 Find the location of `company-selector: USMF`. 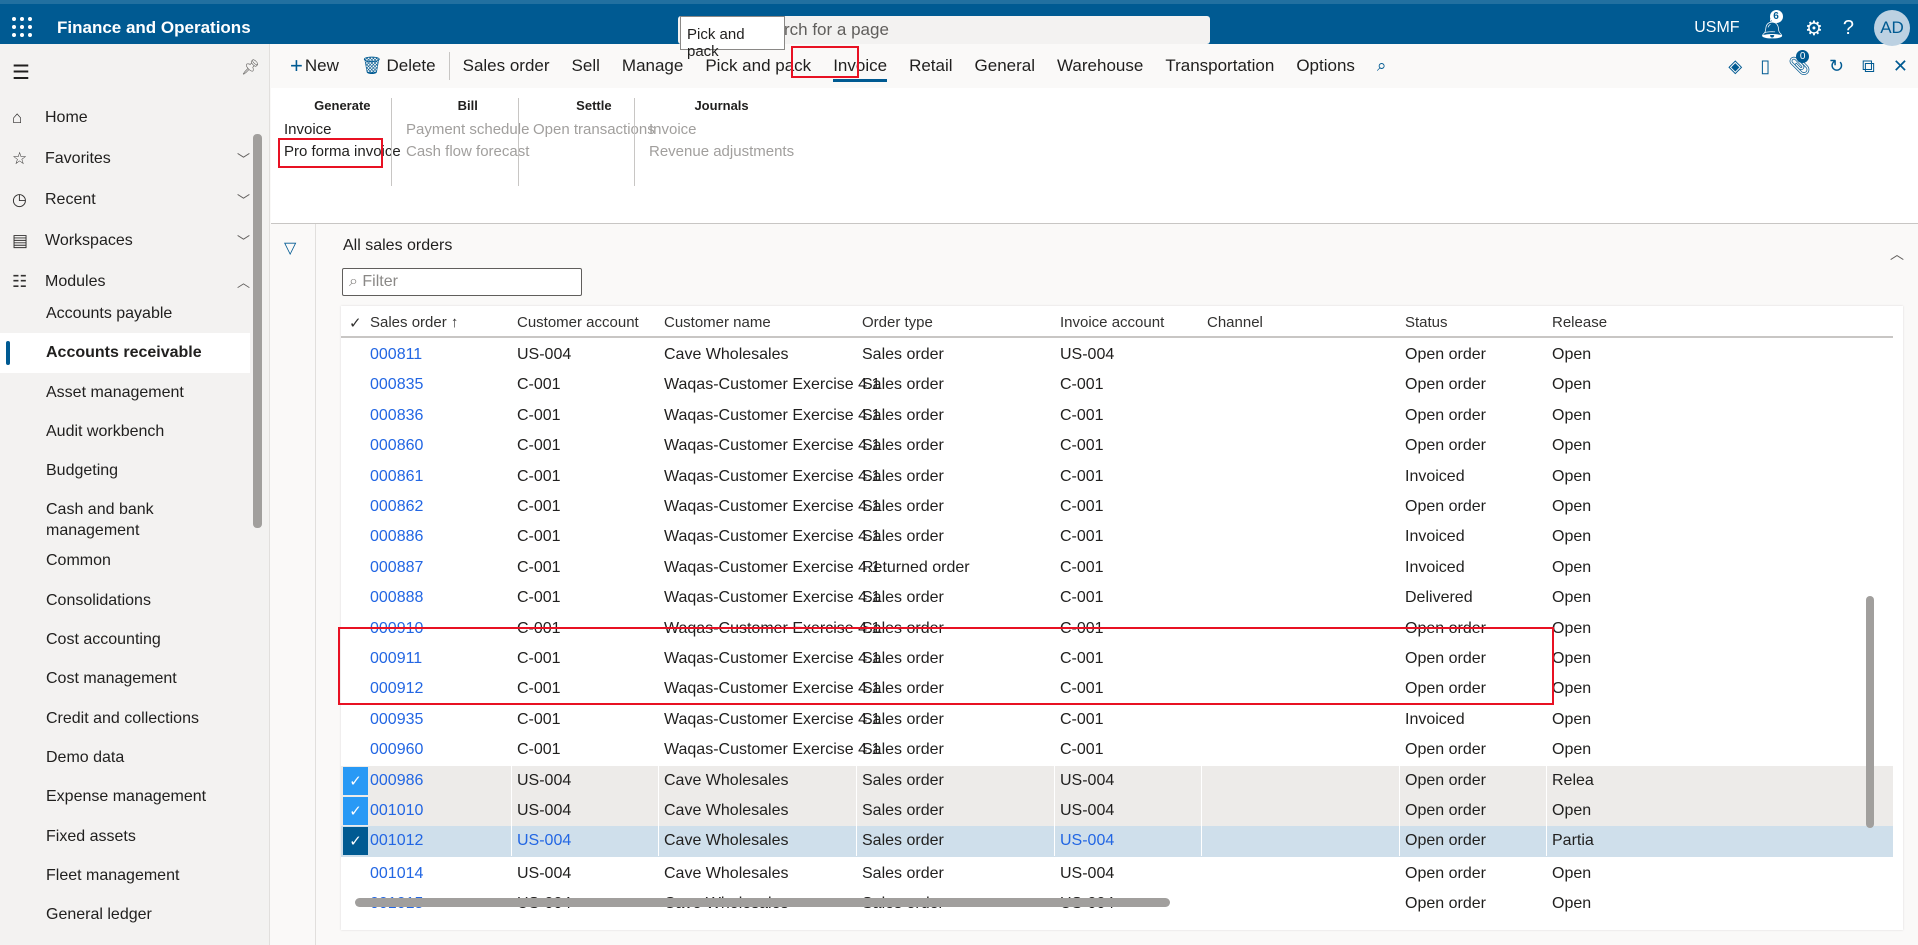

company-selector: USMF is located at coordinates (1716, 28).